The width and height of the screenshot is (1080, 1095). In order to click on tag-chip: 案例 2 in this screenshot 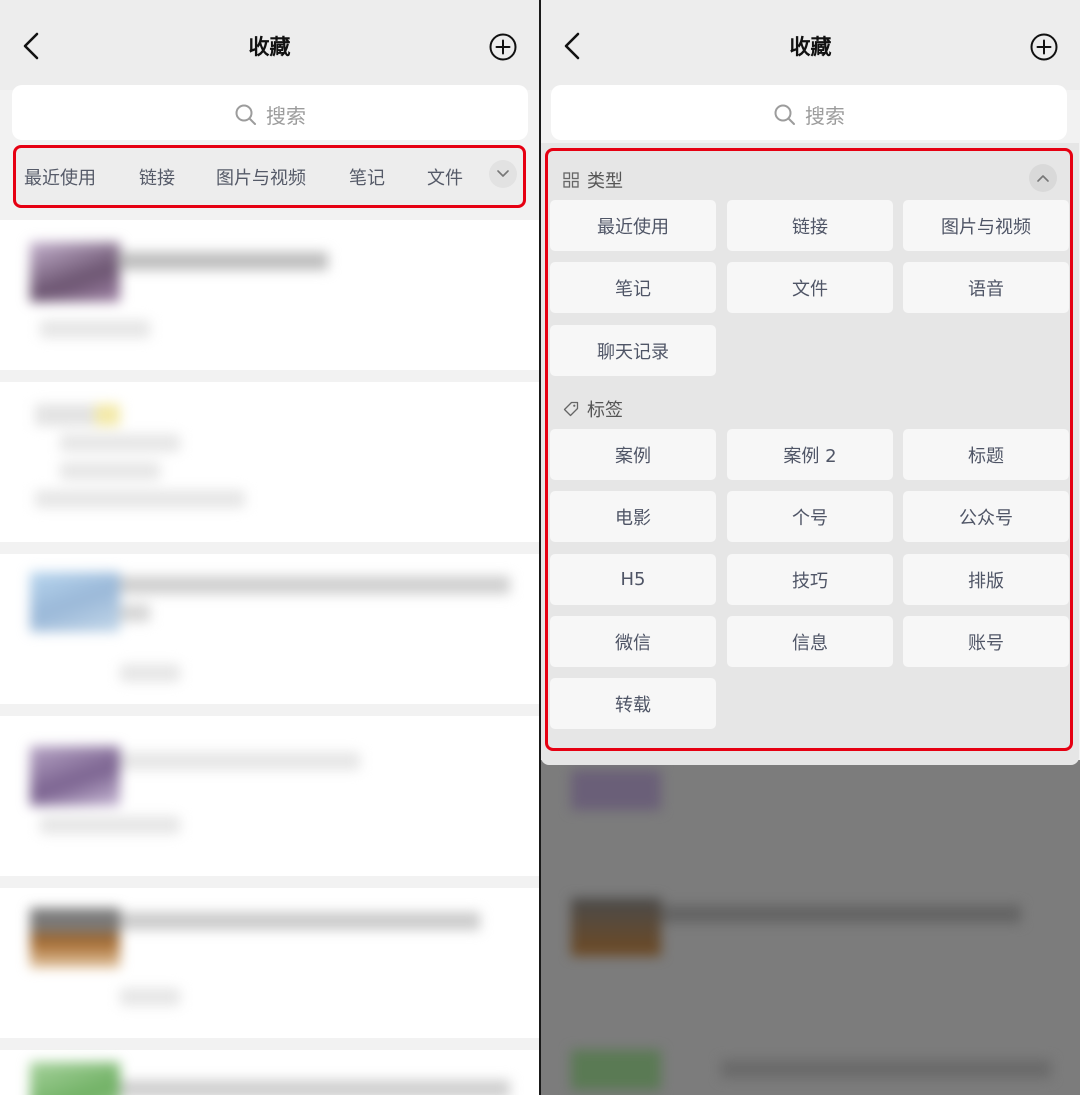, I will do `click(810, 454)`.